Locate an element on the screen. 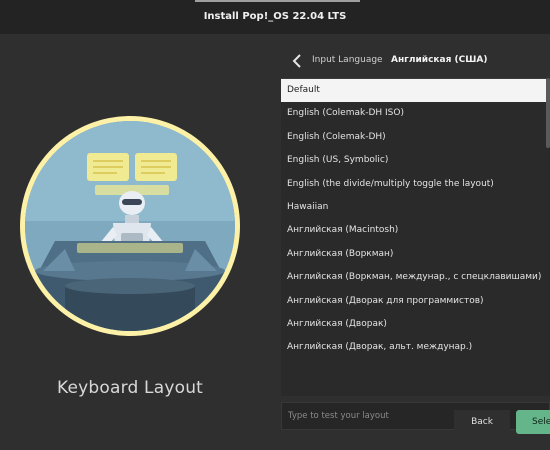 Image resolution: width=550 pixels, height=450 pixels. layout-list-scrollbar is located at coordinates (548, 237).